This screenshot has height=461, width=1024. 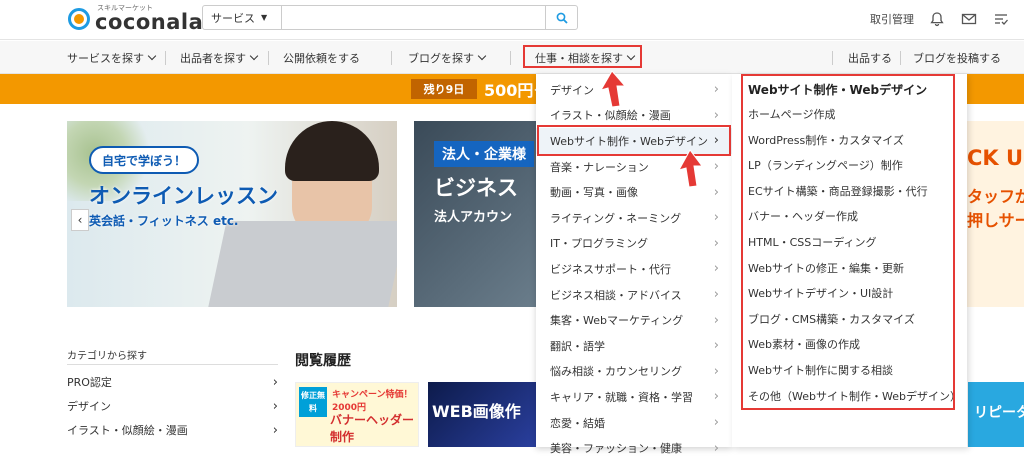 What do you see at coordinates (999, 413) in the screenshot?
I see `thumbnail-title: リピータ` at bounding box center [999, 413].